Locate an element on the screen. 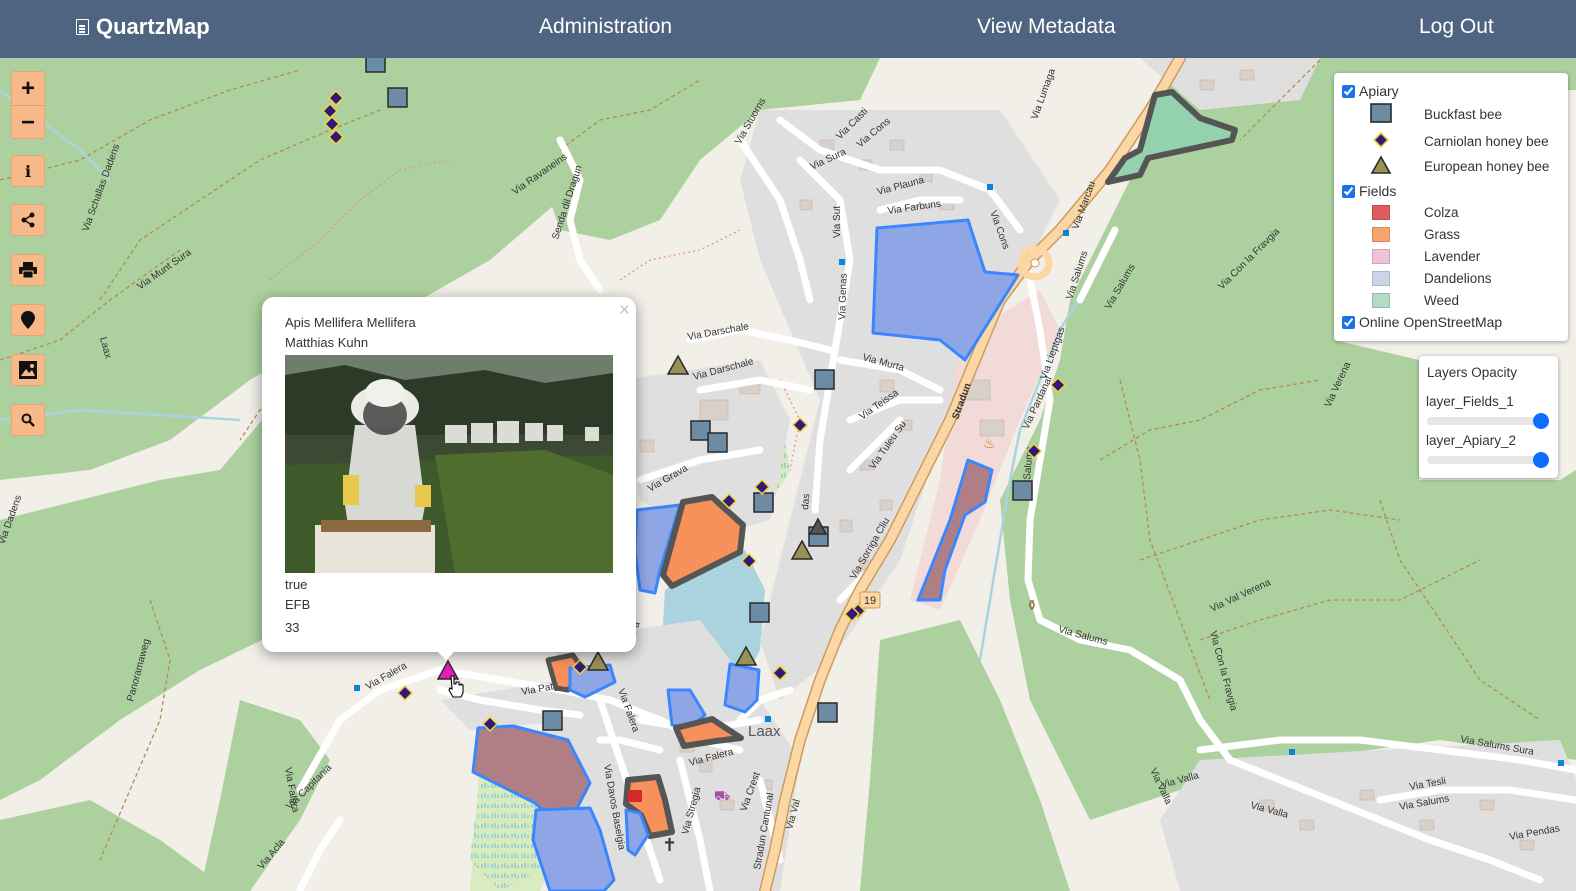 The height and width of the screenshot is (891, 1576). apiary-label: Apiary is located at coordinates (1379, 91).